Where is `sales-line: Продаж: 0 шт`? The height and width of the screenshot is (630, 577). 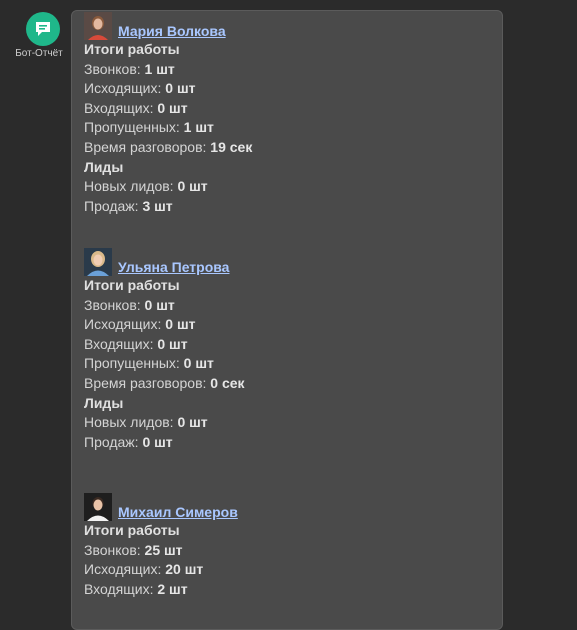
sales-line: Продаж: 0 шт is located at coordinates (128, 441).